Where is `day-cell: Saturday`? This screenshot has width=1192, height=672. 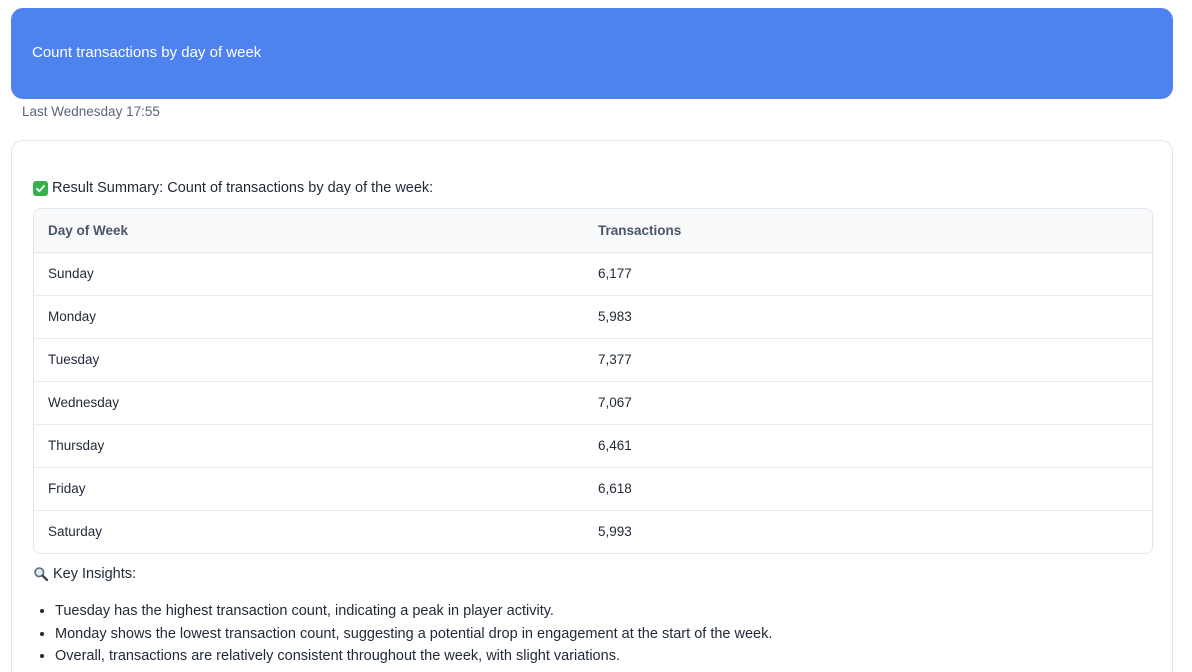
day-cell: Saturday is located at coordinates (75, 532).